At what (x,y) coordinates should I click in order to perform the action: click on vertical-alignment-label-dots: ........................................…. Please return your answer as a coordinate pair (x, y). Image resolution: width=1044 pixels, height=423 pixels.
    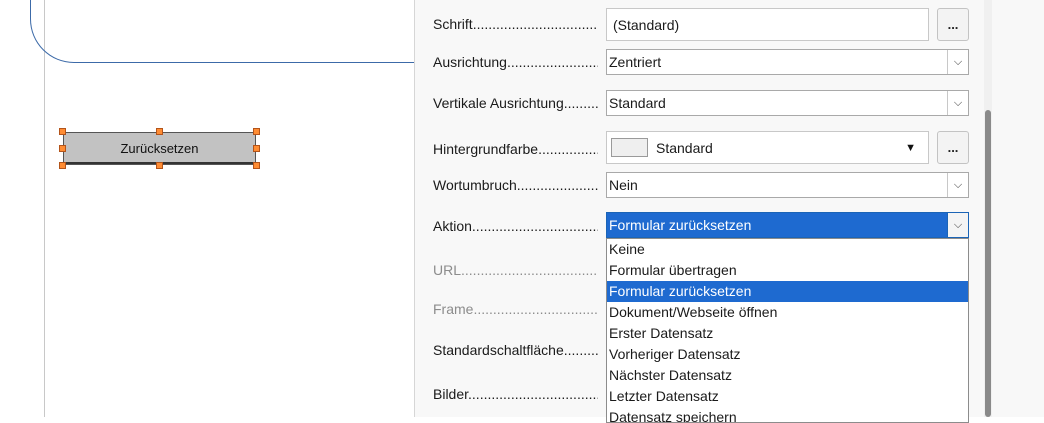
    Looking at the image, I should click on (580, 103).